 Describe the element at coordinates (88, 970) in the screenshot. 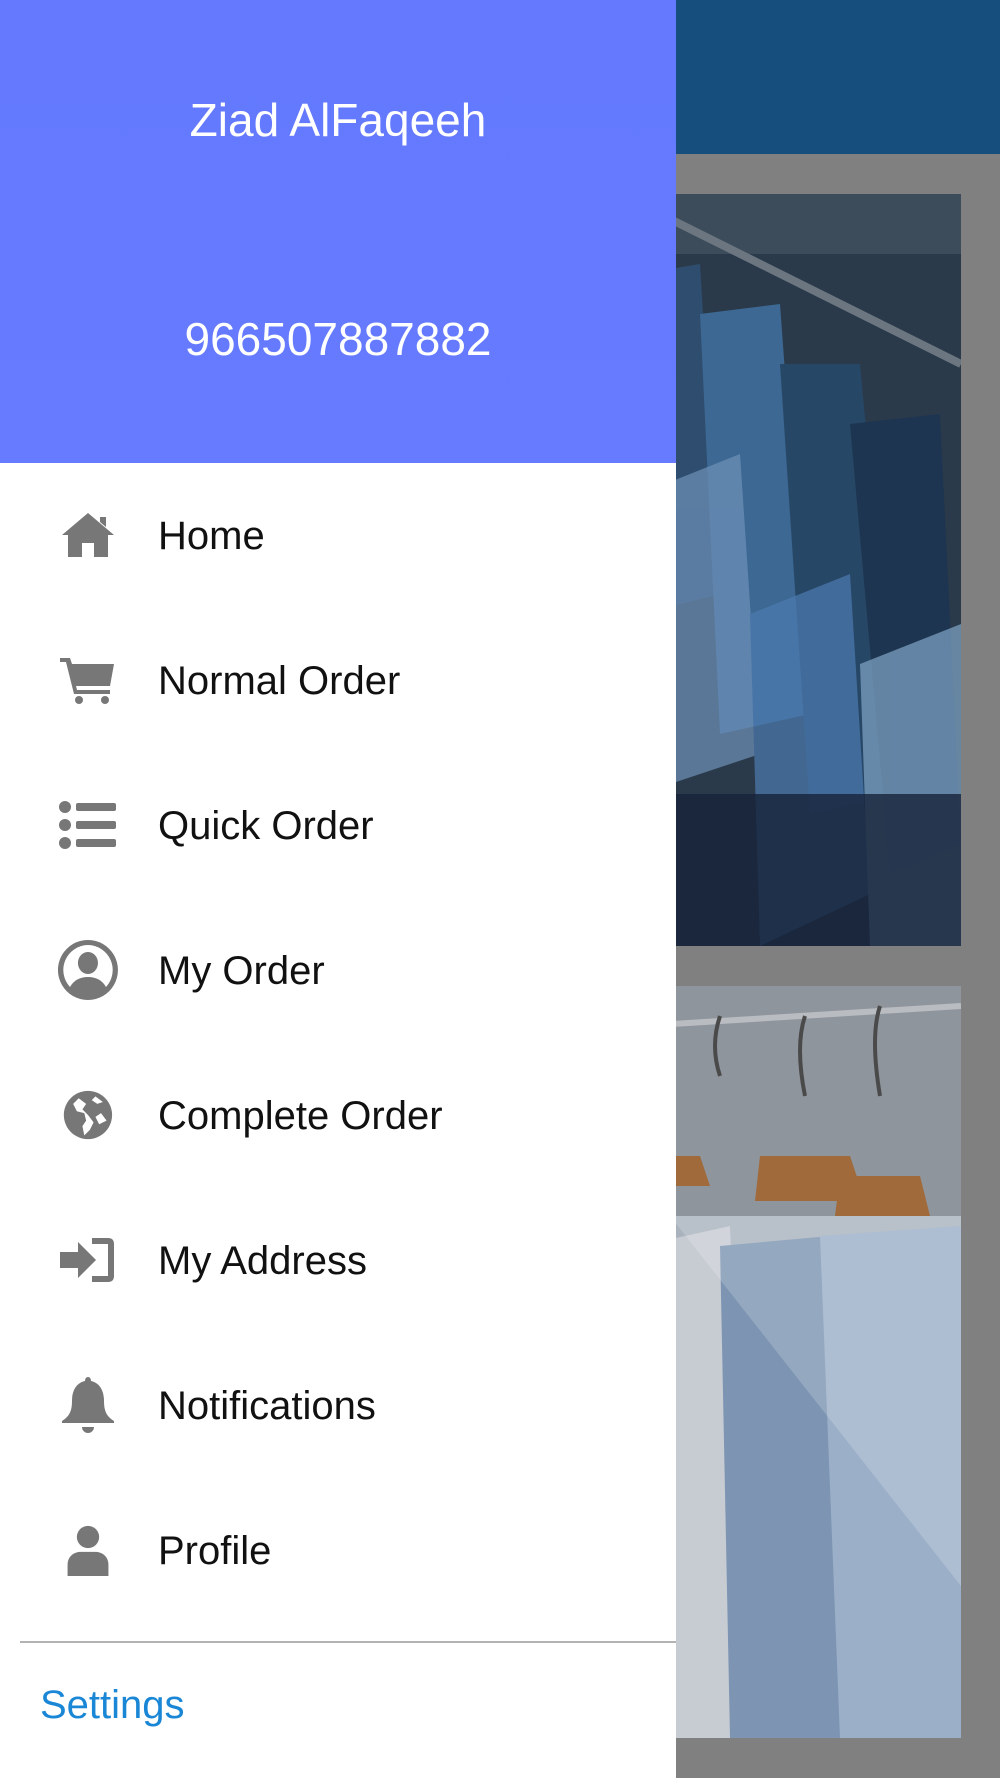

I see `user-circle-icon` at that location.